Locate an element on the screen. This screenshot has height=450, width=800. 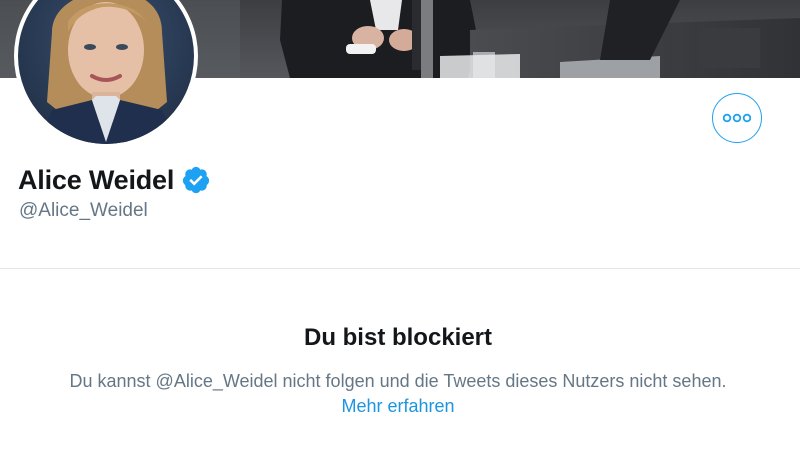
learn-more-link: Mehr erfahren is located at coordinates (397, 406).